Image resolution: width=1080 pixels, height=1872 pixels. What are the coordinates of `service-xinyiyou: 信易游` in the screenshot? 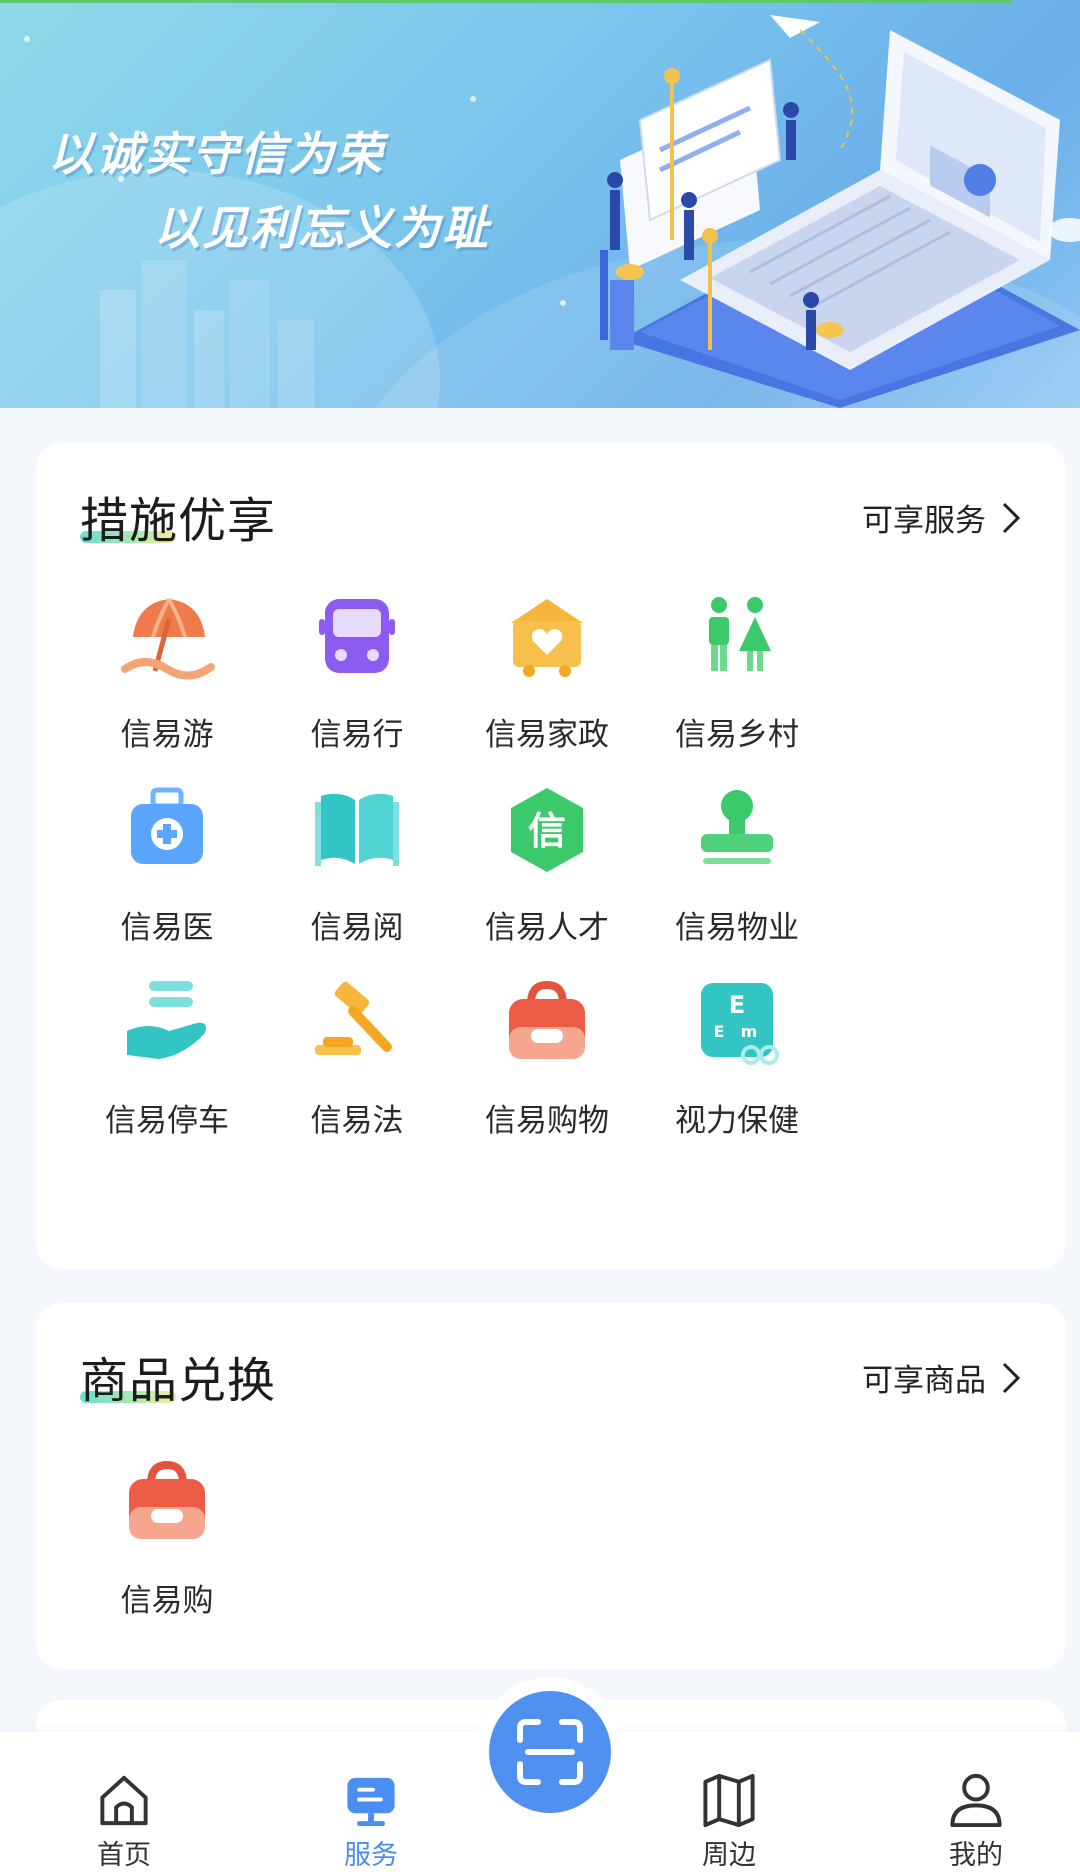 It's located at (167, 673).